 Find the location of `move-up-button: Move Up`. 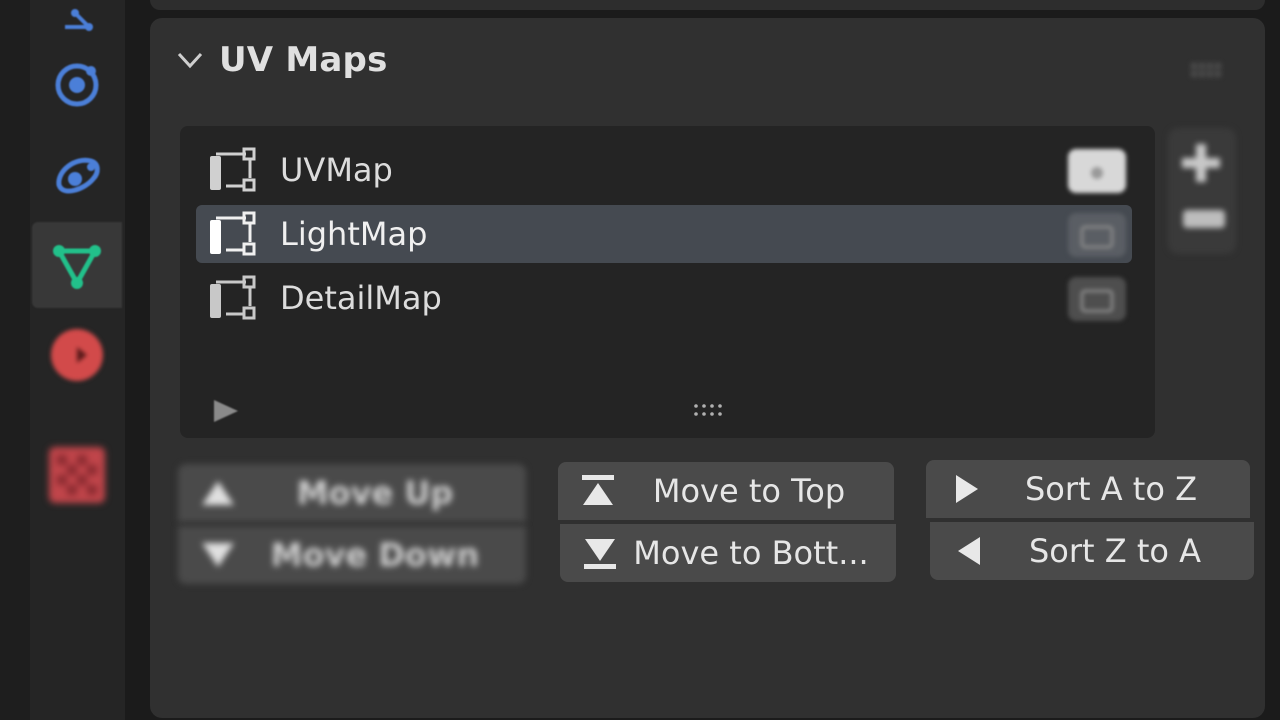

move-up-button: Move Up is located at coordinates (352, 493).